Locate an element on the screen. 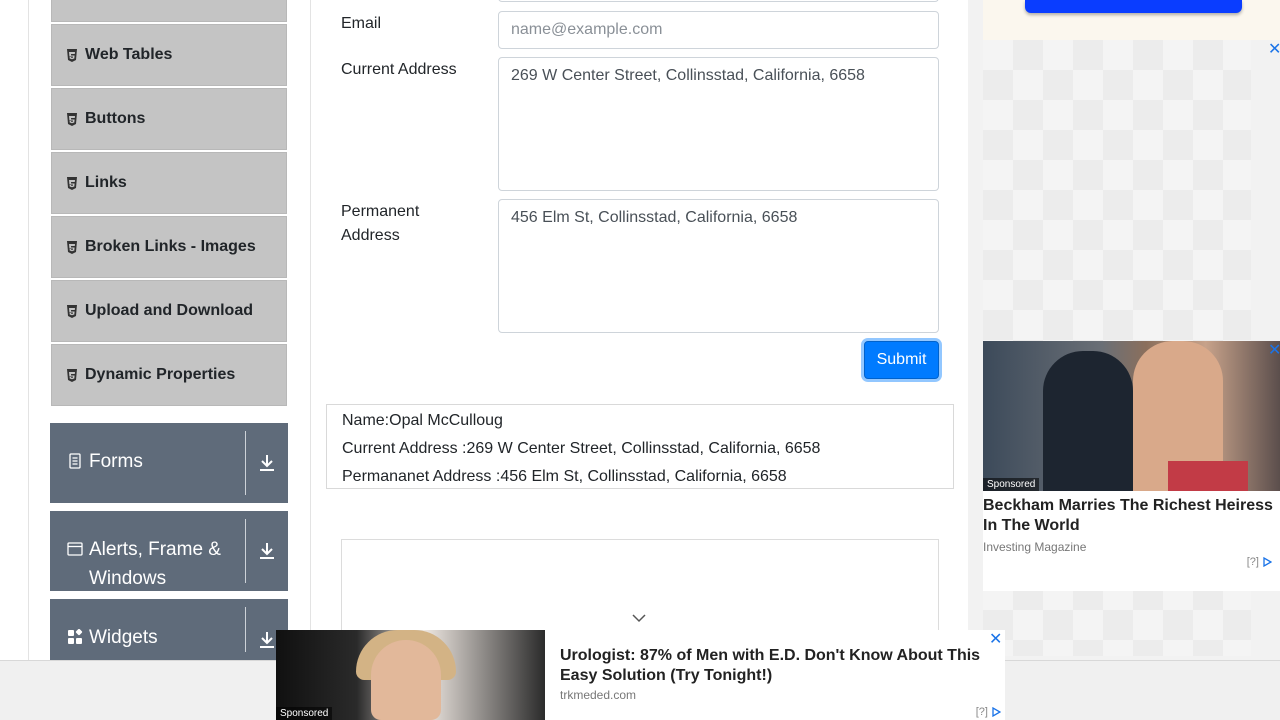  sidebar-item-label: Web Tables is located at coordinates (129, 54).